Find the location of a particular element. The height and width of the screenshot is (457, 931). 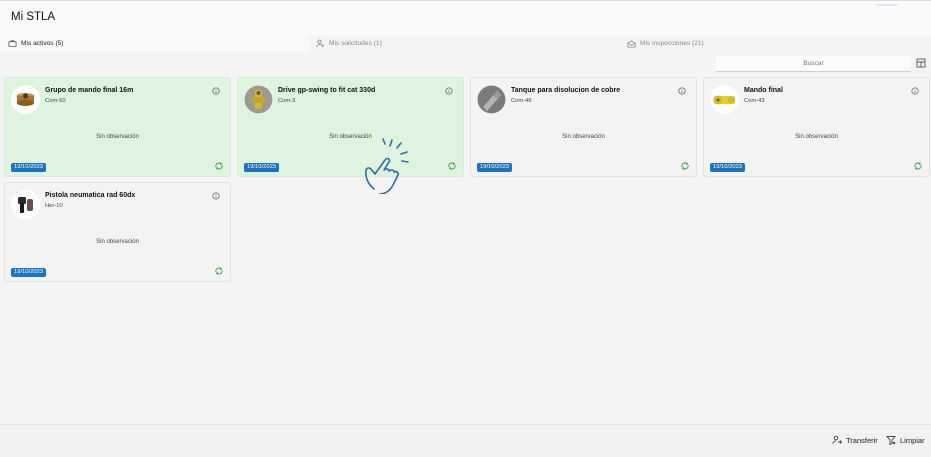

tab-mis-inspecciones: Mis inspecciones (21) is located at coordinates (665, 43).